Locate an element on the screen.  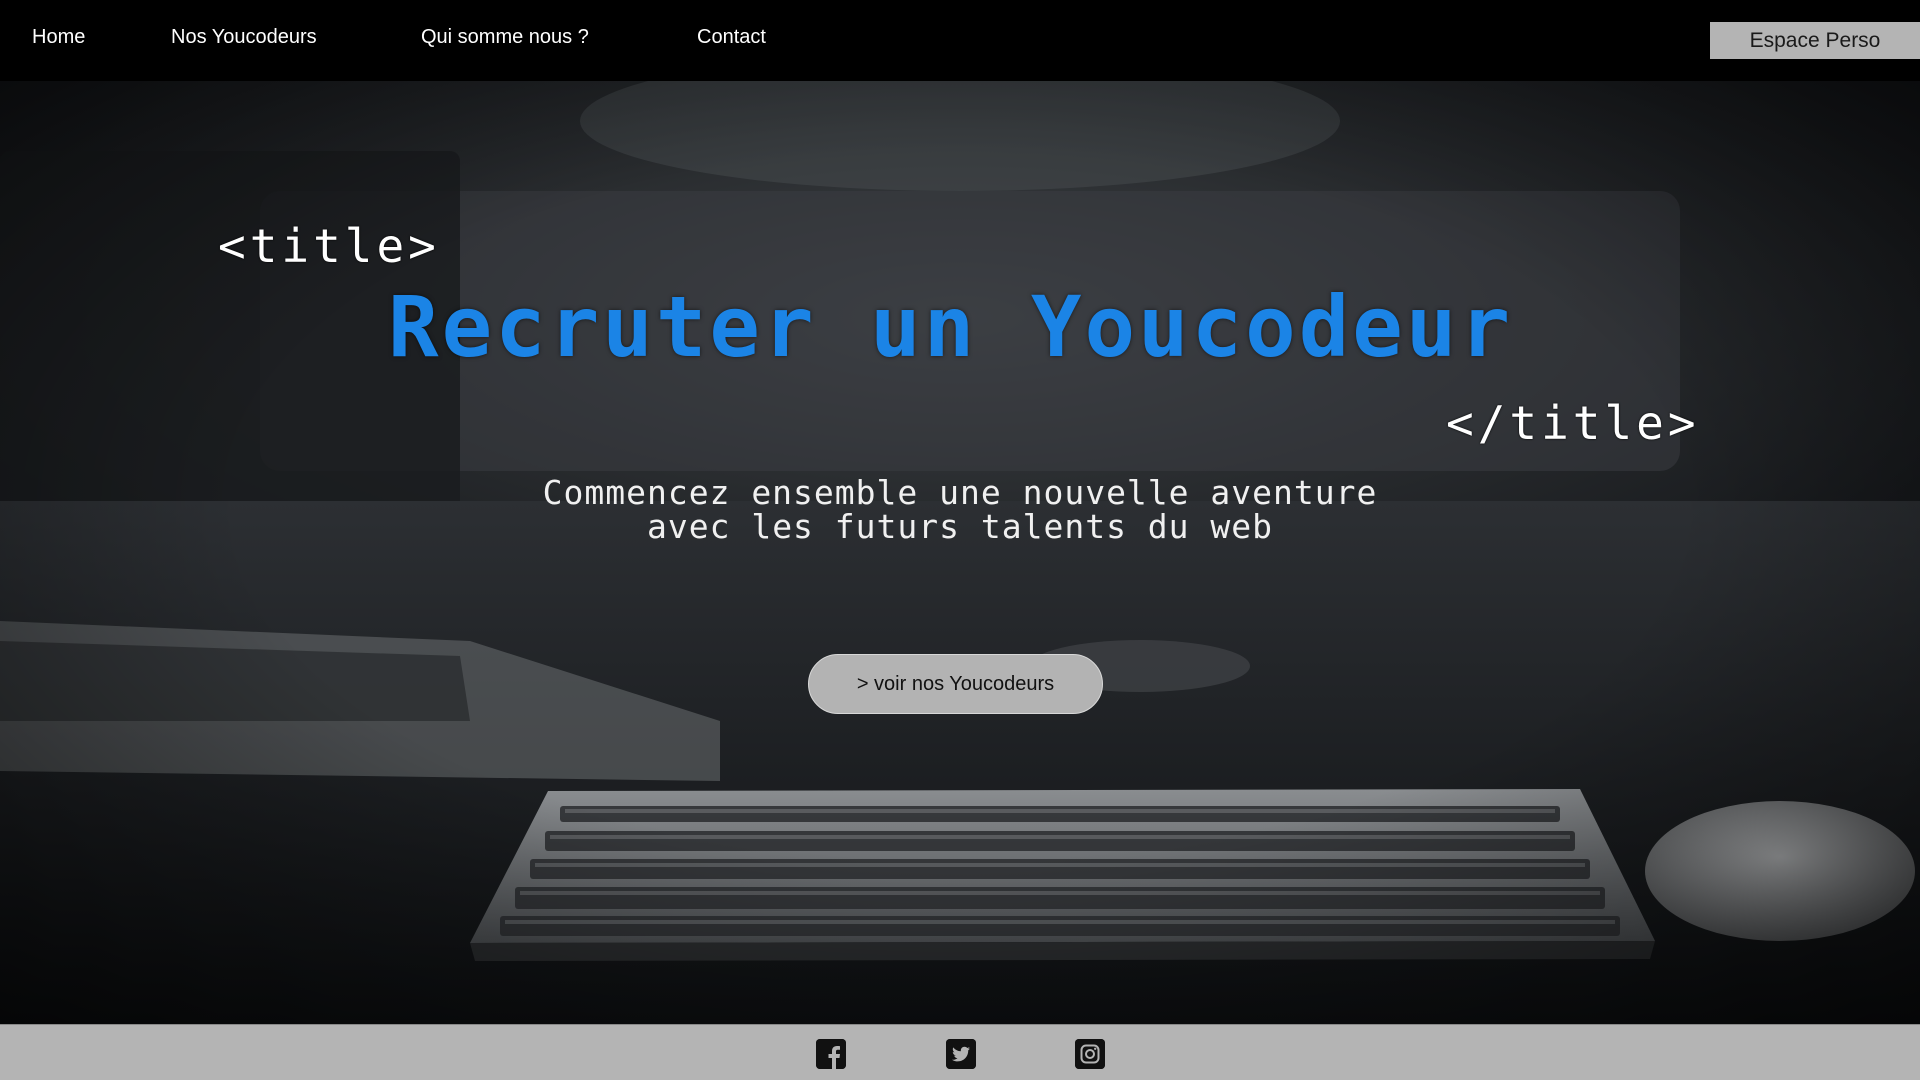
instagram-icon is located at coordinates (1090, 1054).